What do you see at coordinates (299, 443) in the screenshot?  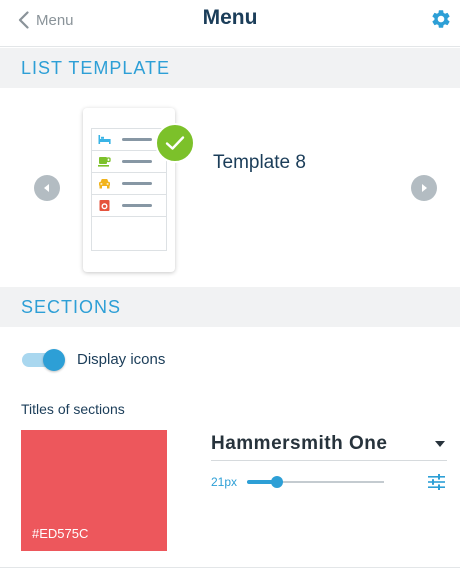 I see `font-family-value: Hammersmith One` at bounding box center [299, 443].